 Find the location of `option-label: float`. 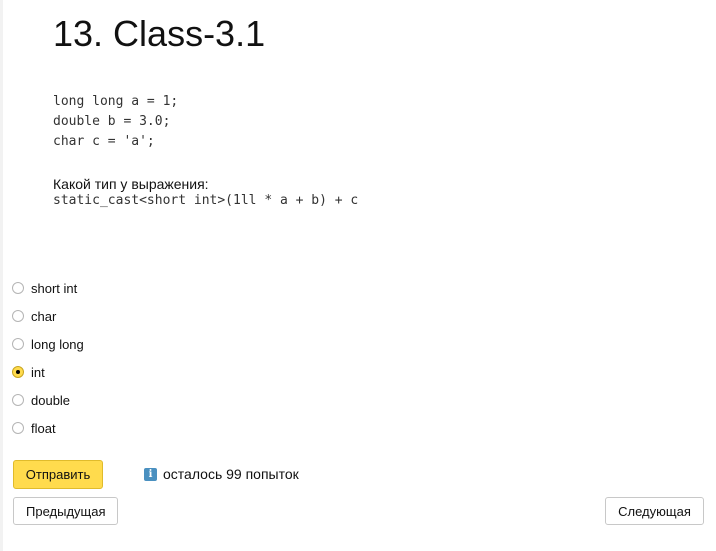

option-label: float is located at coordinates (43, 428).